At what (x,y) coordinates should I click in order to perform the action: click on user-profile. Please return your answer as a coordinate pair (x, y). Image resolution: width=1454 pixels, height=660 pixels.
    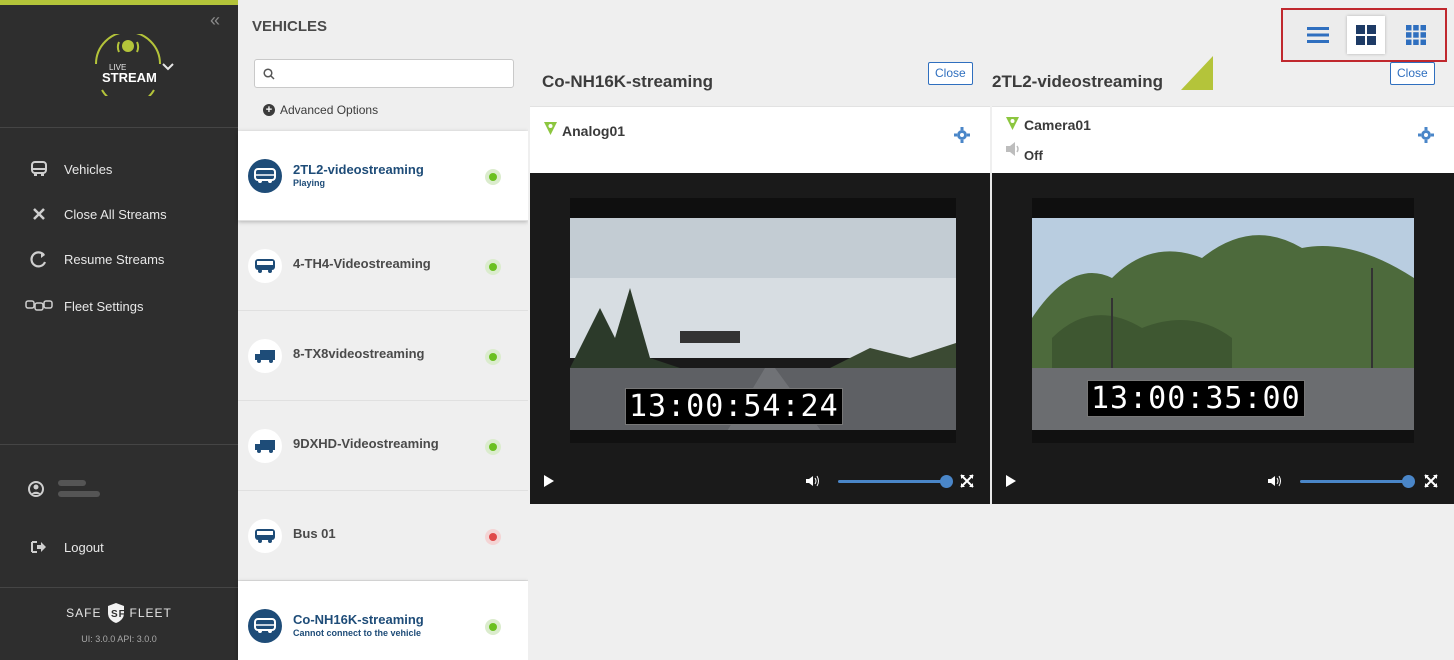
    Looking at the image, I should click on (64, 488).